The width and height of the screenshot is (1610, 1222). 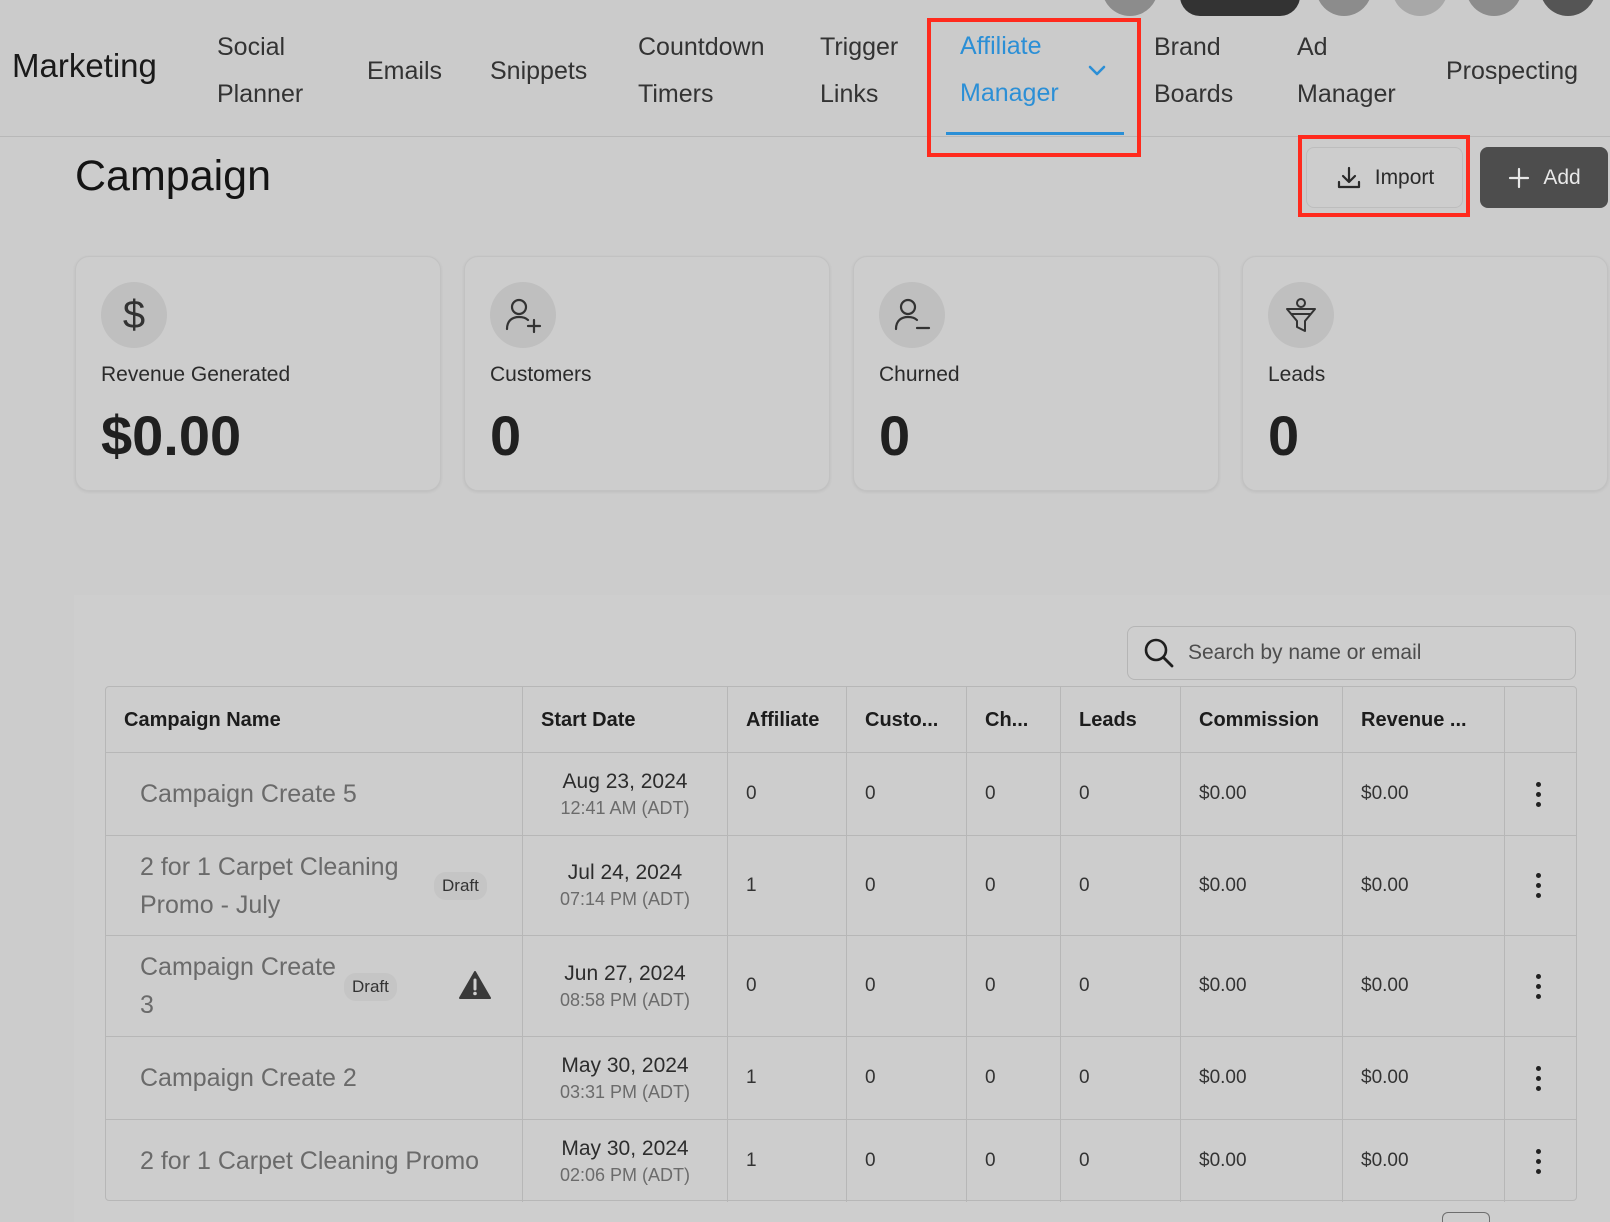 I want to click on nav-item-emails: Emails, so click(x=404, y=71).